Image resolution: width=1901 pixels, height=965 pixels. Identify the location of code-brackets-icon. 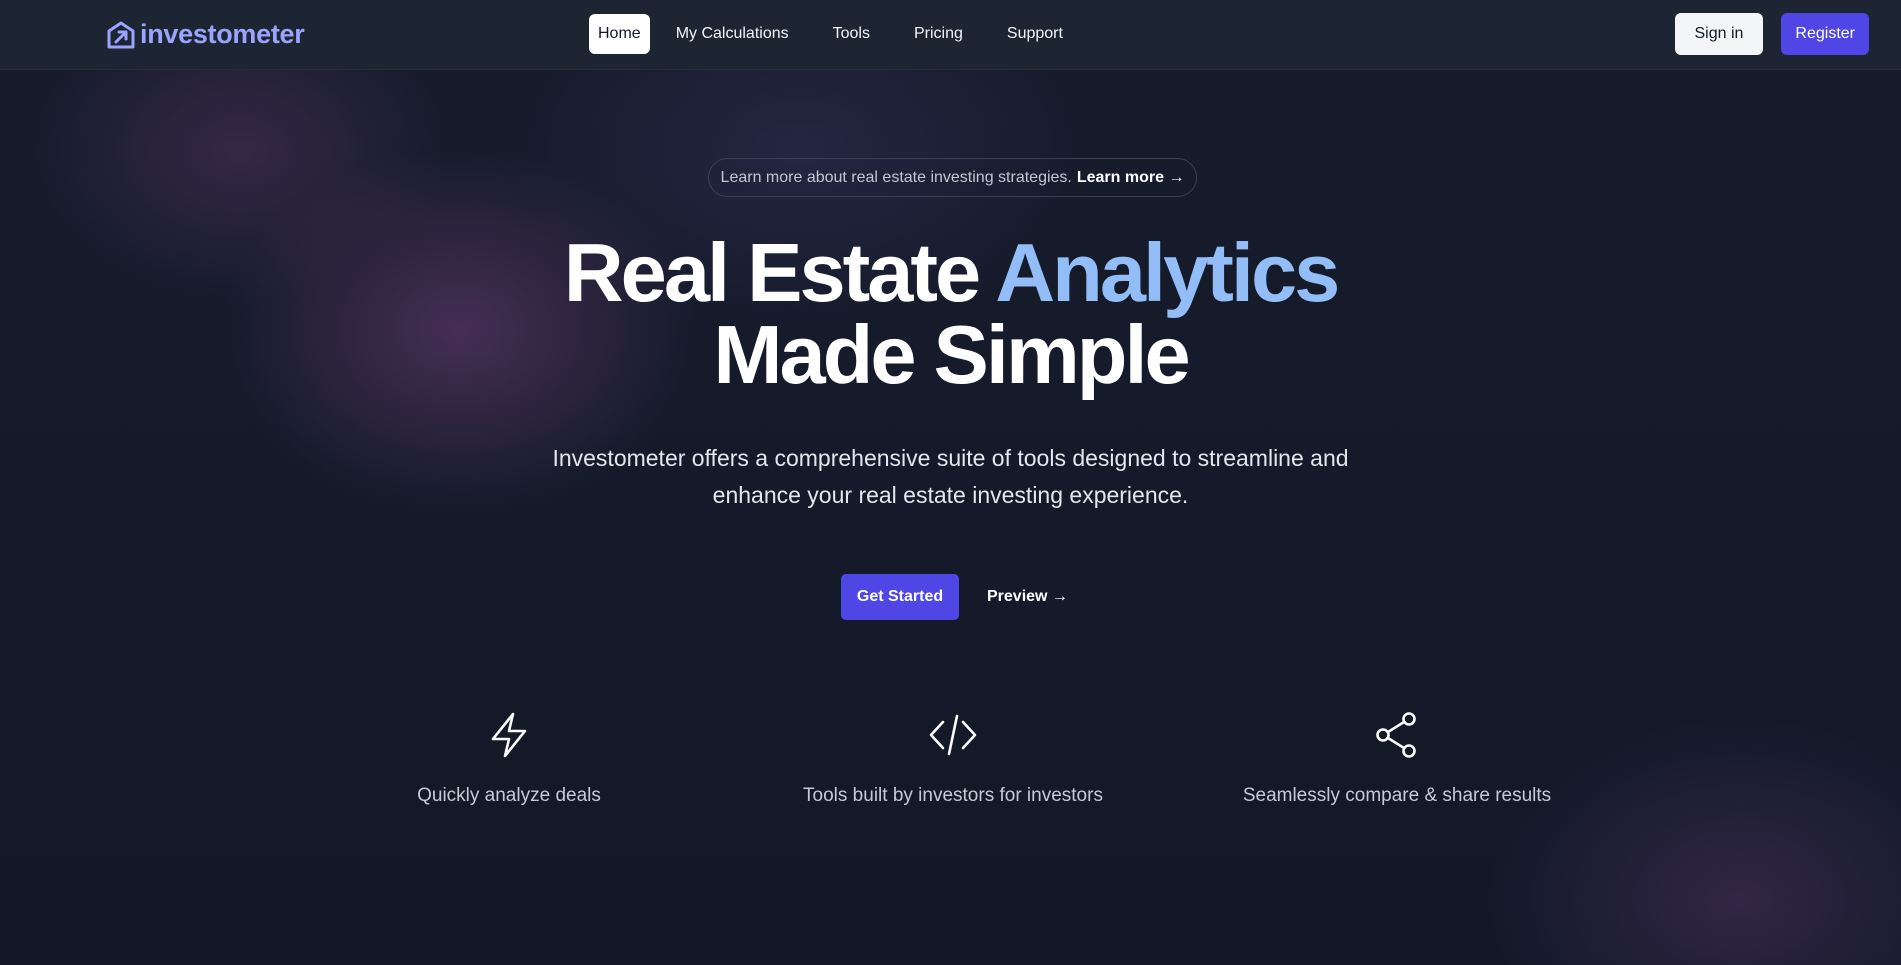
(953, 735).